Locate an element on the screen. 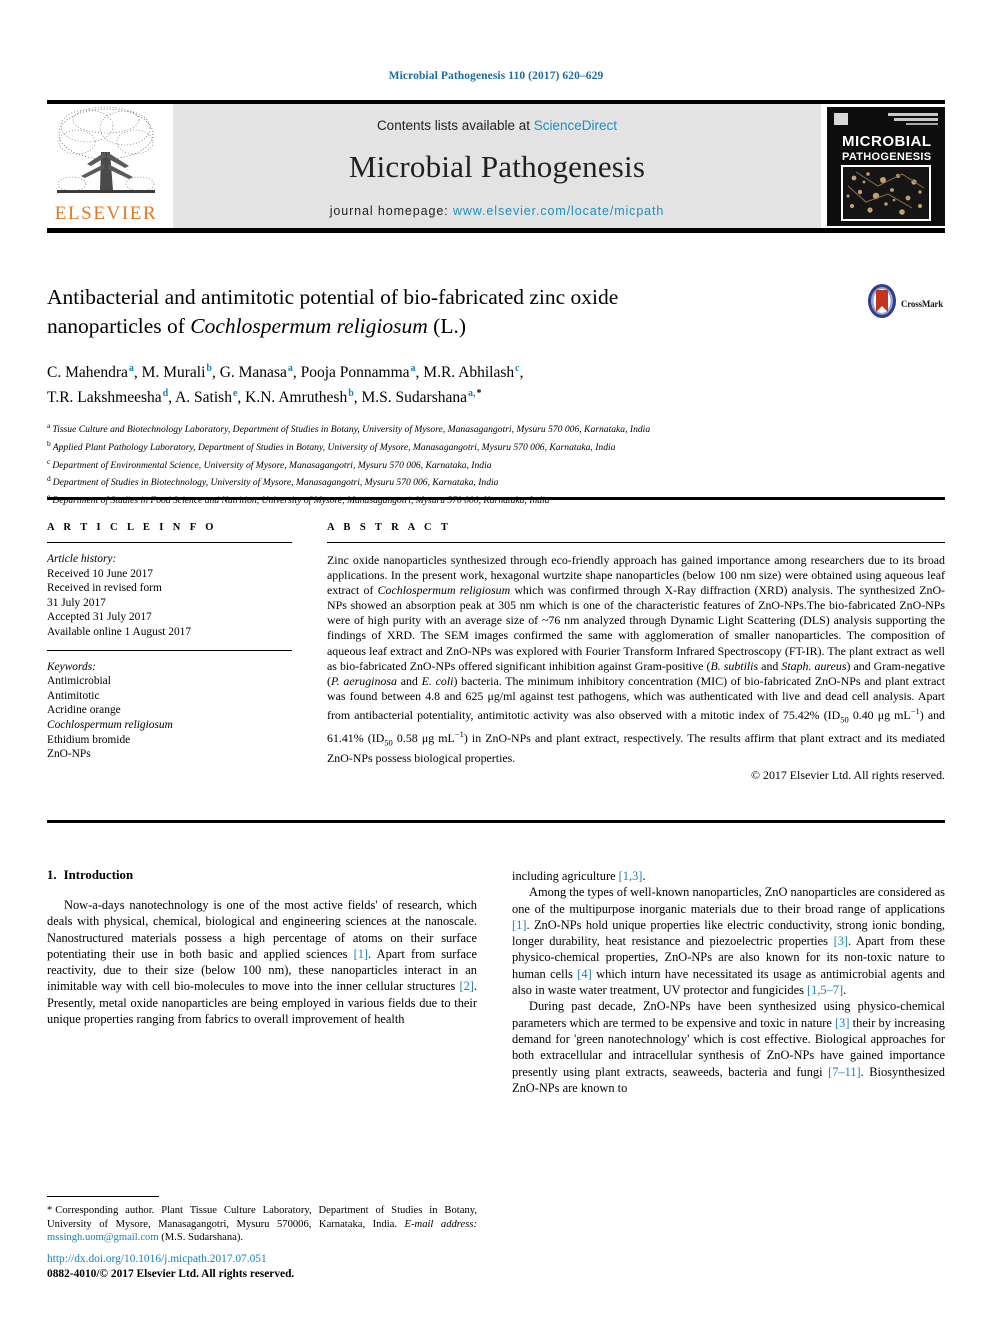 The width and height of the screenshot is (992, 1323). svg-text: PATHOGENESIS is located at coordinates (886, 157).